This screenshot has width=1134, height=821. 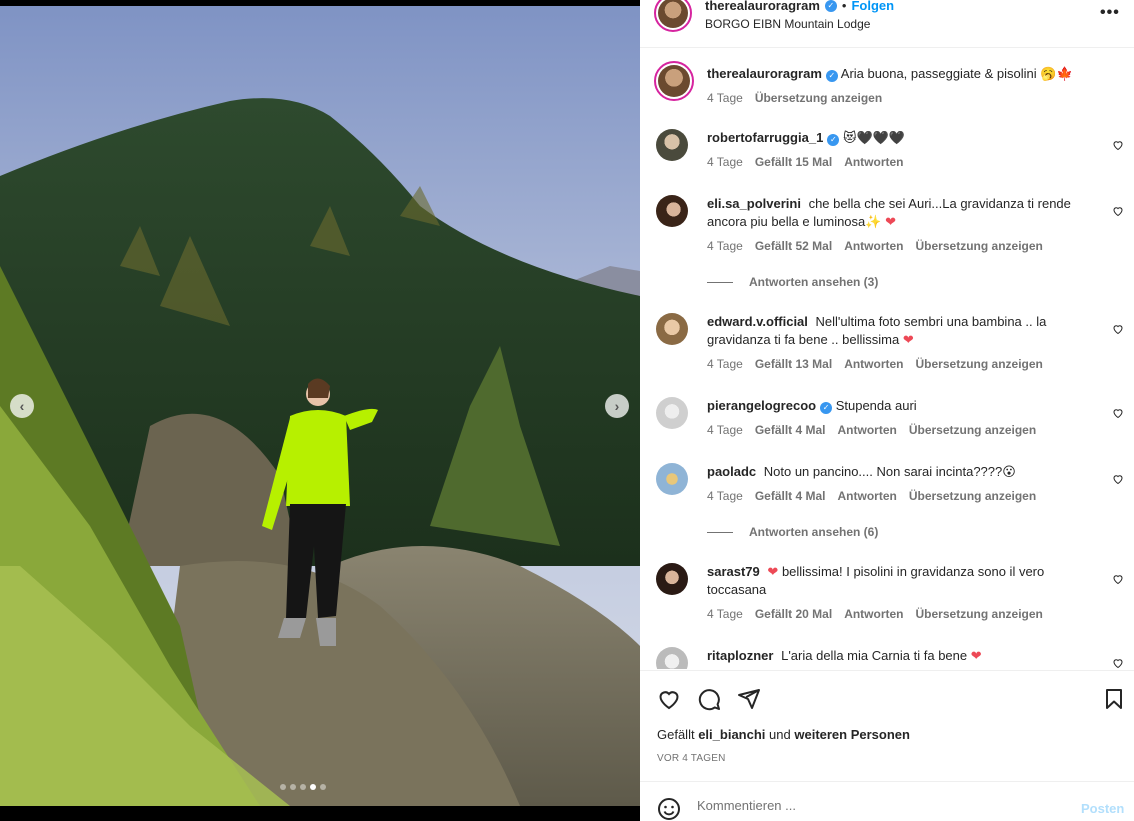 I want to click on liked-by-user: eli_bianchi, so click(x=731, y=734).